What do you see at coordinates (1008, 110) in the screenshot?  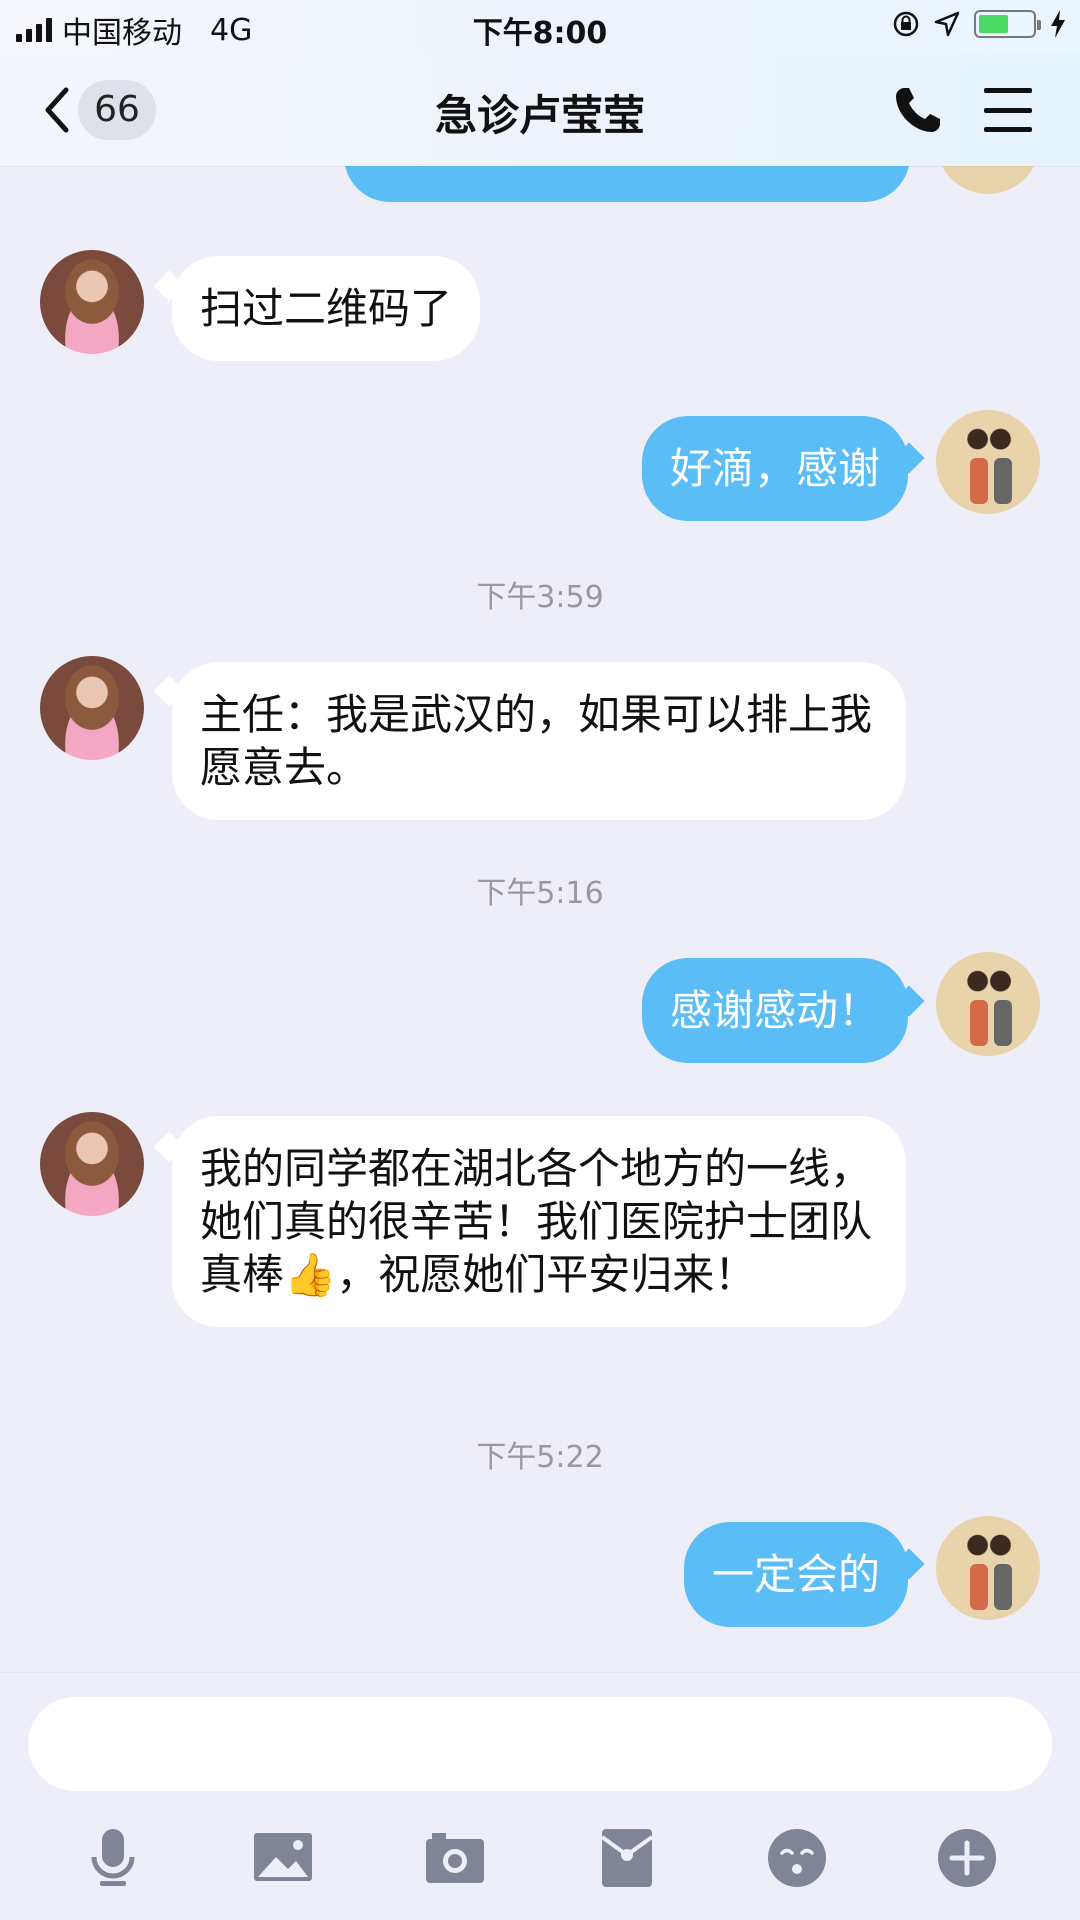 I see `menu-icon` at bounding box center [1008, 110].